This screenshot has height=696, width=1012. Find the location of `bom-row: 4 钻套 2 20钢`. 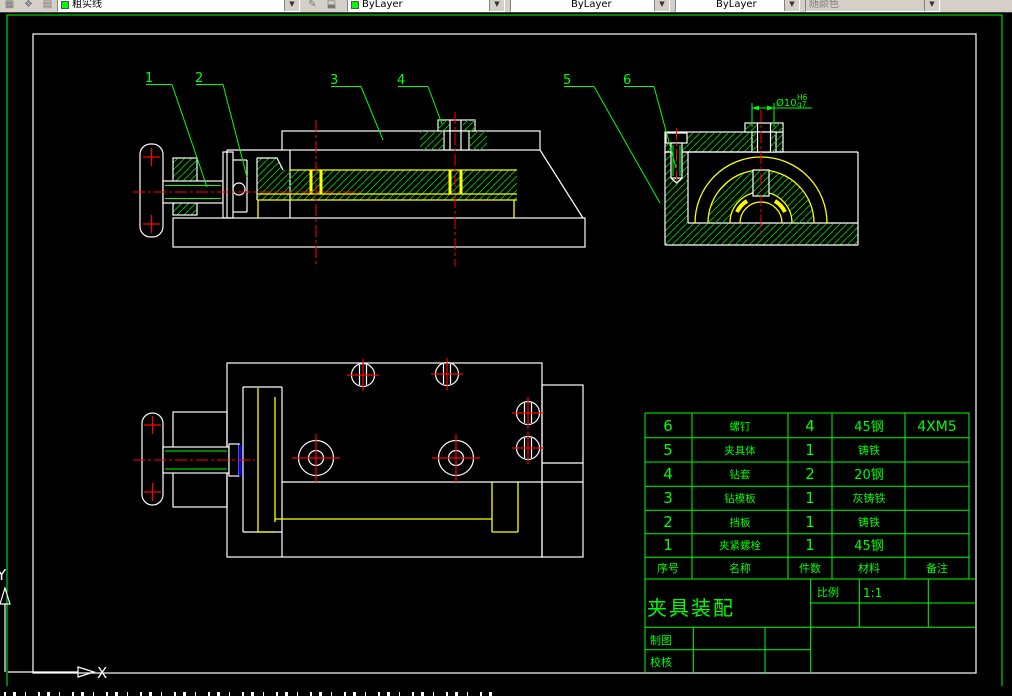

bom-row: 4 钻套 2 20钢 is located at coordinates (773, 474).